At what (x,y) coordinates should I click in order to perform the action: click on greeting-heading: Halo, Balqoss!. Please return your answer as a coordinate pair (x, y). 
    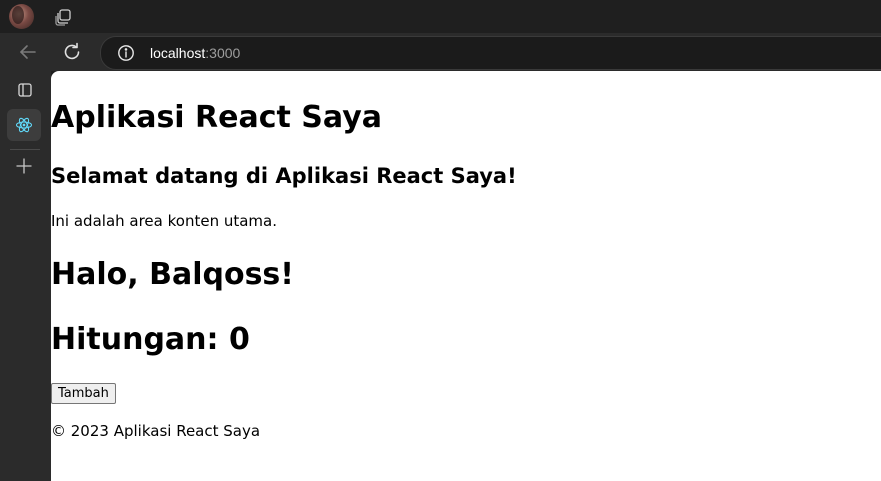
    Looking at the image, I should click on (172, 274).